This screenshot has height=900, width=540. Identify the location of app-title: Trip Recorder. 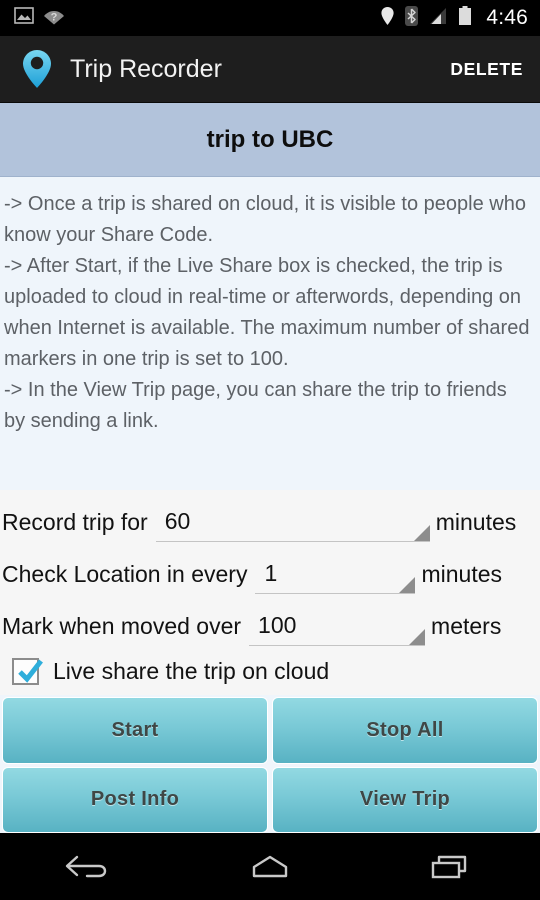
(146, 68).